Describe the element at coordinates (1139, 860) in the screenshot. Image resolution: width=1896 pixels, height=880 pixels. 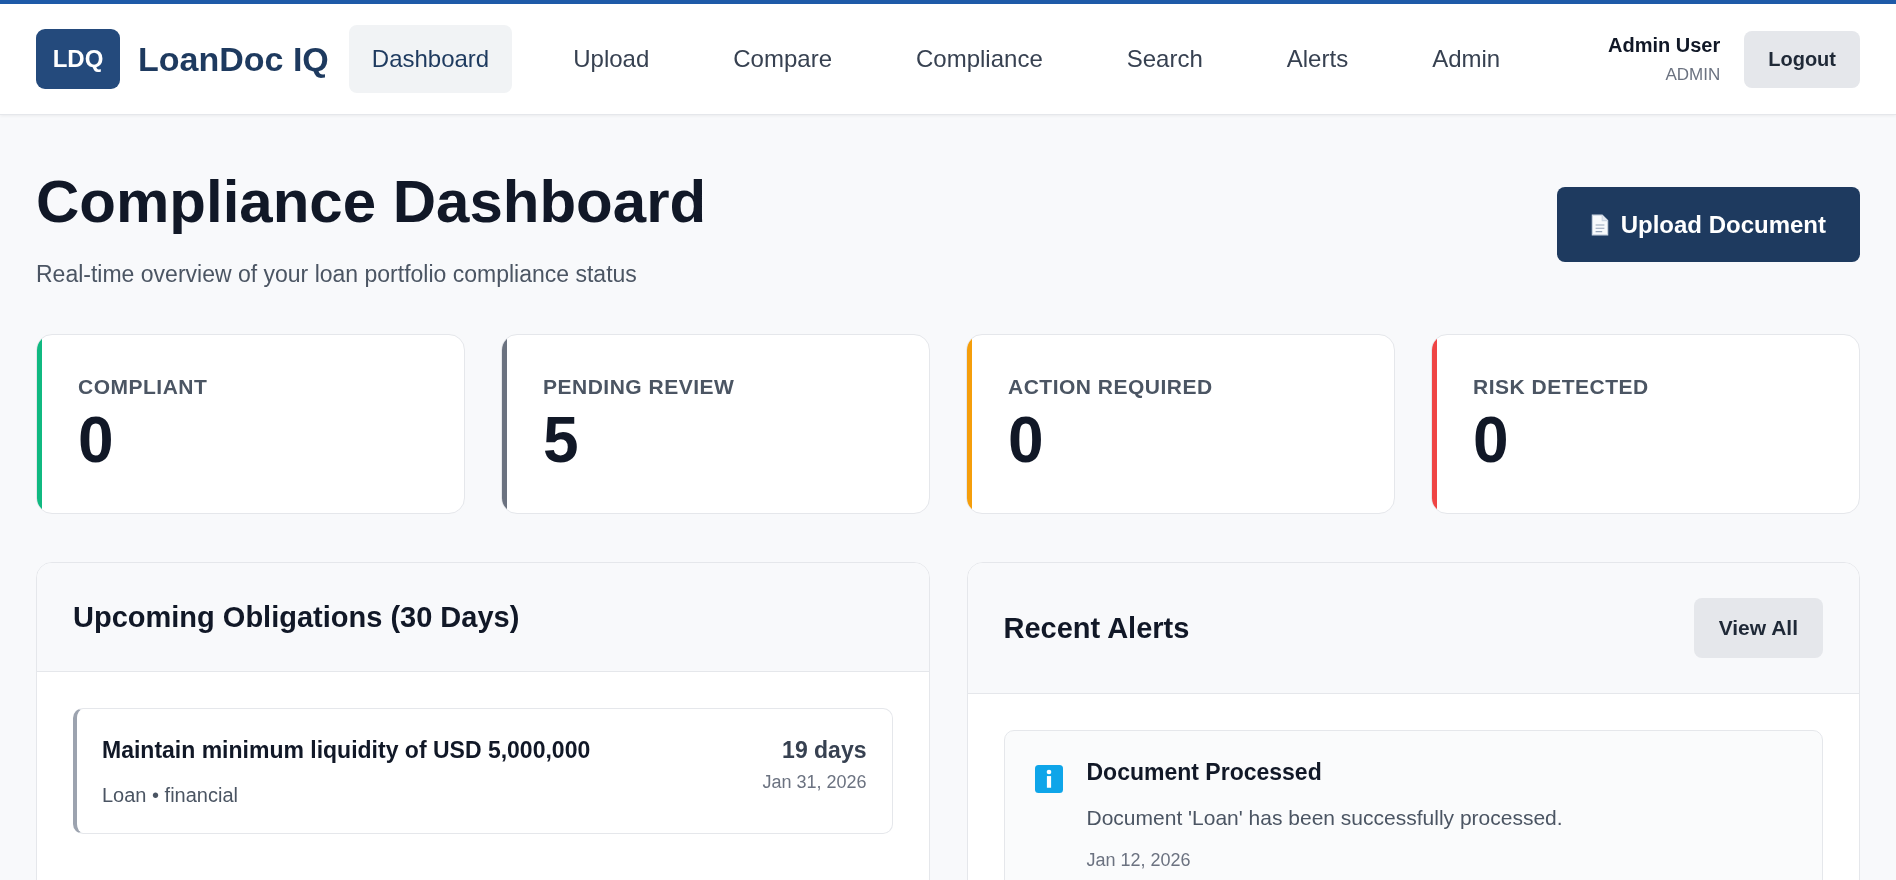
I see `alert-date: Jan 12, 2026` at that location.